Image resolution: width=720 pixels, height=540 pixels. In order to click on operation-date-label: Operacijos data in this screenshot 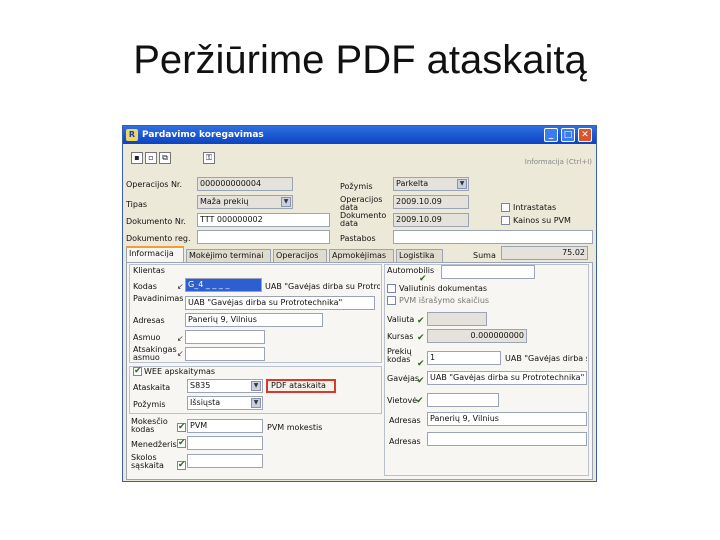, I will do `click(361, 203)`.